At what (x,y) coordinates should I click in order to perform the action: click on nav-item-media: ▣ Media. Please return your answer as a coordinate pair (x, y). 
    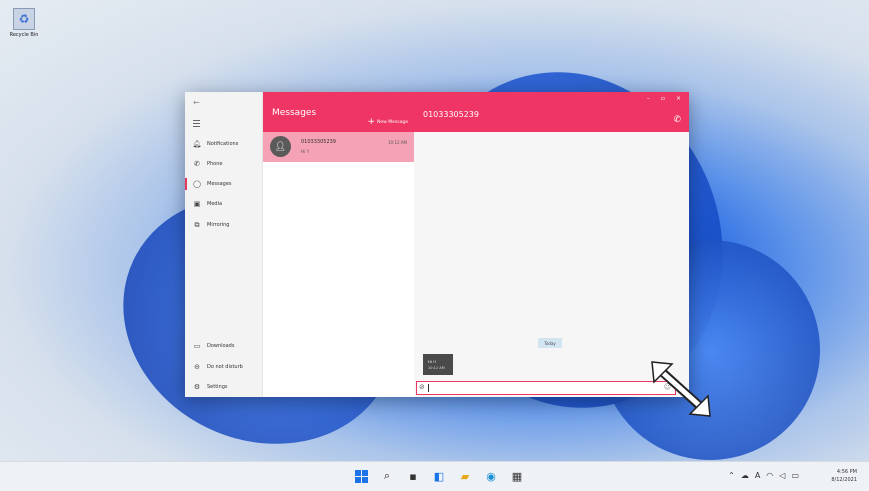
    Looking at the image, I should click on (223, 204).